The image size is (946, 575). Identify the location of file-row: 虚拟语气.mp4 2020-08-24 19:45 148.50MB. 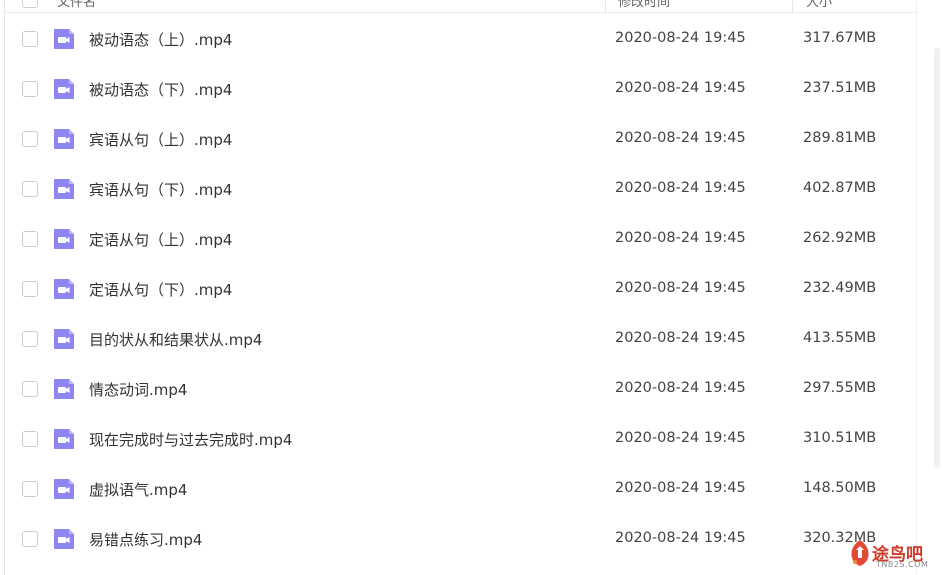
(458, 490).